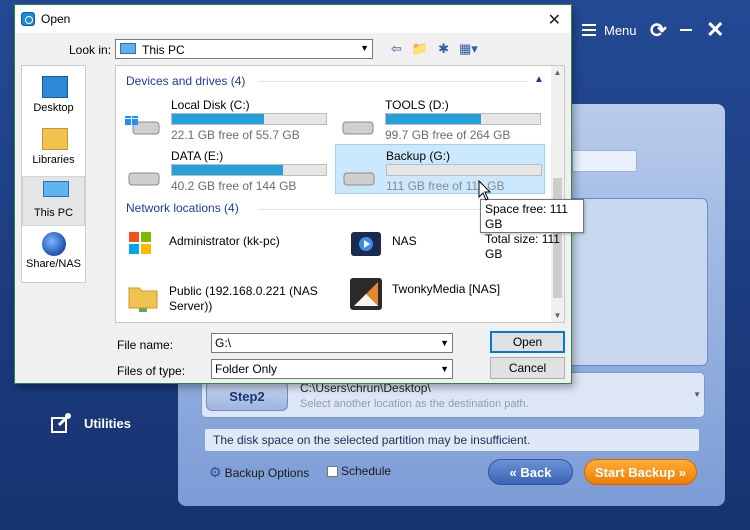  I want to click on drive-item-selected: Backup (G:) 111 GB free of 111 GB, so click(440, 169).